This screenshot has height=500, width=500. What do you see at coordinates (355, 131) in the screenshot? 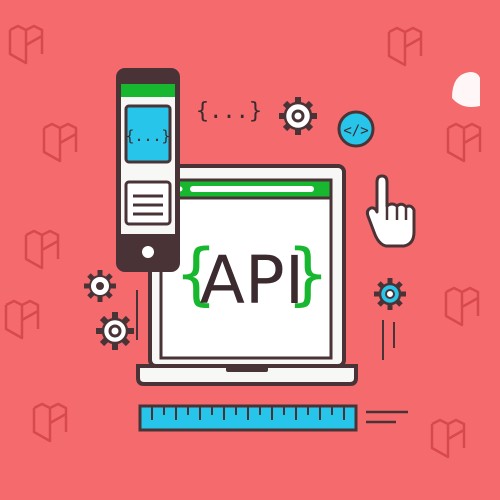
I see `code-badge-text: </>` at bounding box center [355, 131].